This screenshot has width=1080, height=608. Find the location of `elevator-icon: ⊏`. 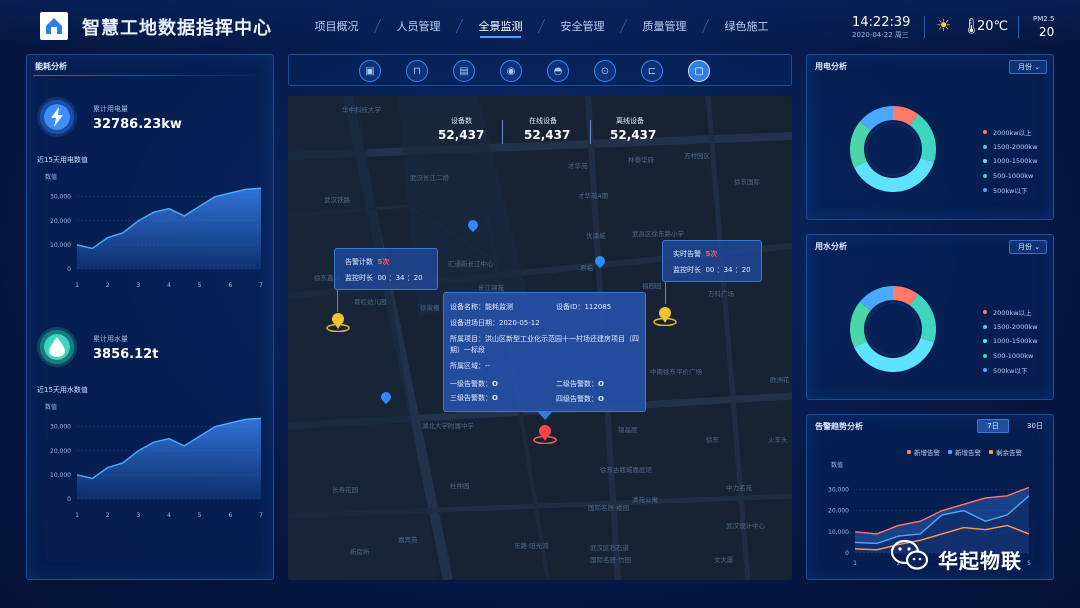

elevator-icon: ⊏ is located at coordinates (652, 71).